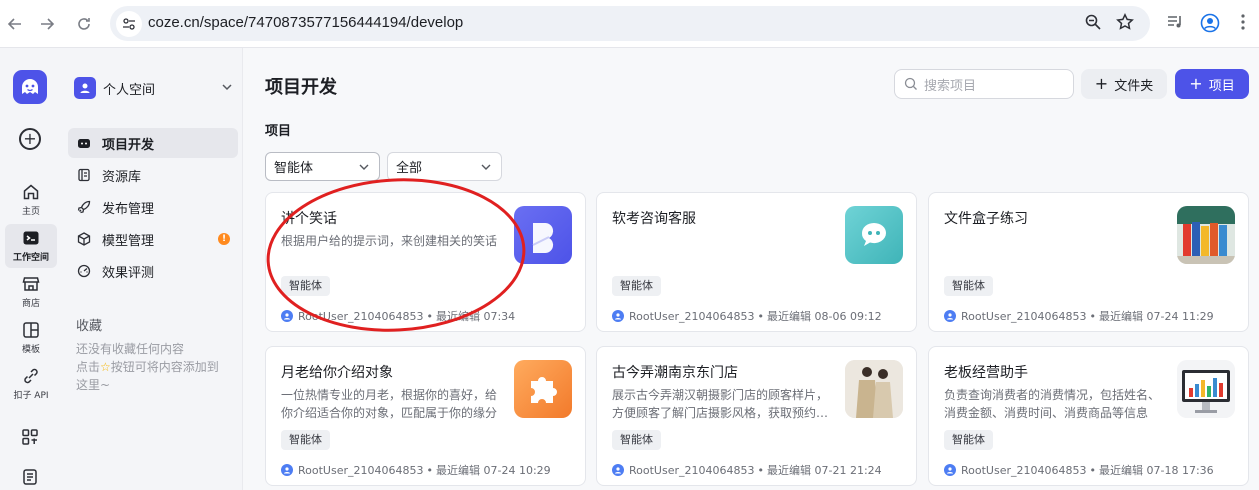 The width and height of the screenshot is (1259, 490). I want to click on rail-item-home: 主页, so click(31, 200).